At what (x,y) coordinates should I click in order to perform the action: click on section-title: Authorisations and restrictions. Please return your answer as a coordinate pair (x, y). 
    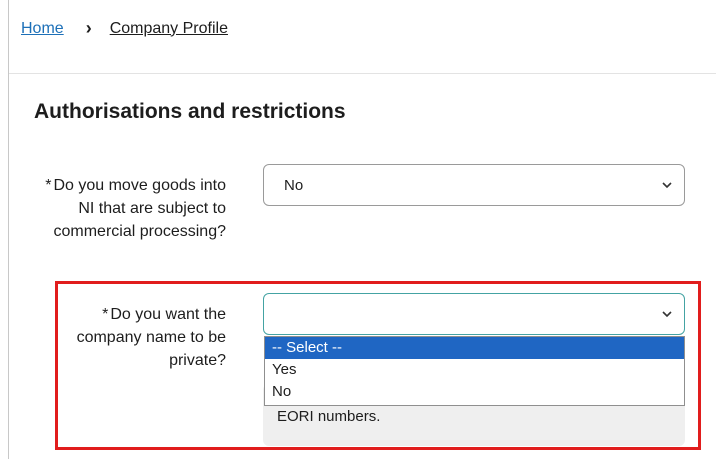
    Looking at the image, I should click on (190, 111).